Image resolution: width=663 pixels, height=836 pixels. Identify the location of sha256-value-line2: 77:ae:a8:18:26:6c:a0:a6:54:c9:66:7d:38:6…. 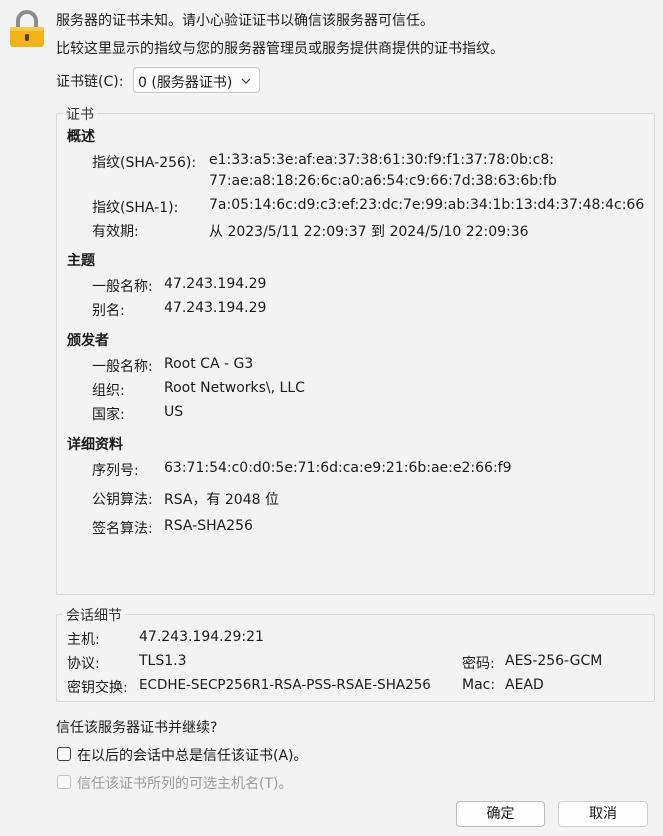
(383, 181).